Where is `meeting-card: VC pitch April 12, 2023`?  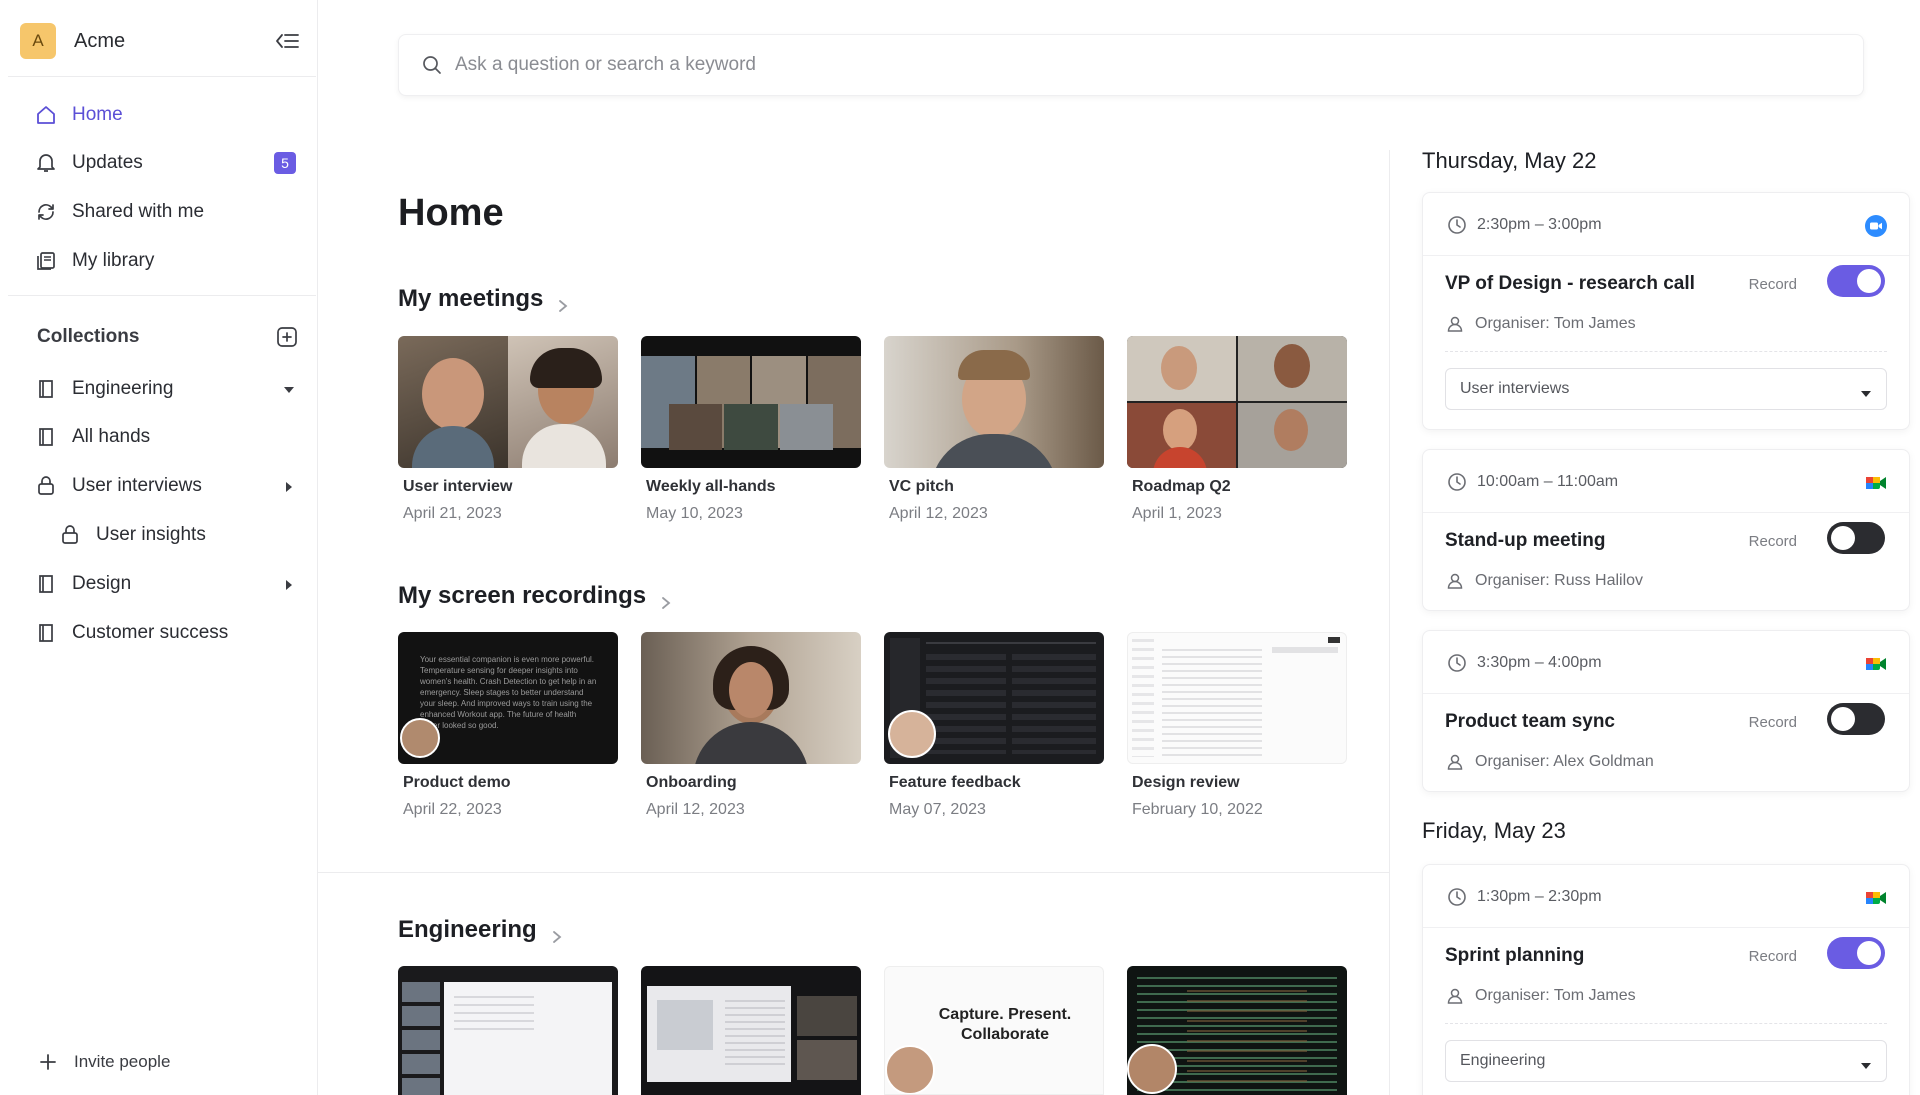
meeting-card: VC pitch April 12, 2023 is located at coordinates (994, 429).